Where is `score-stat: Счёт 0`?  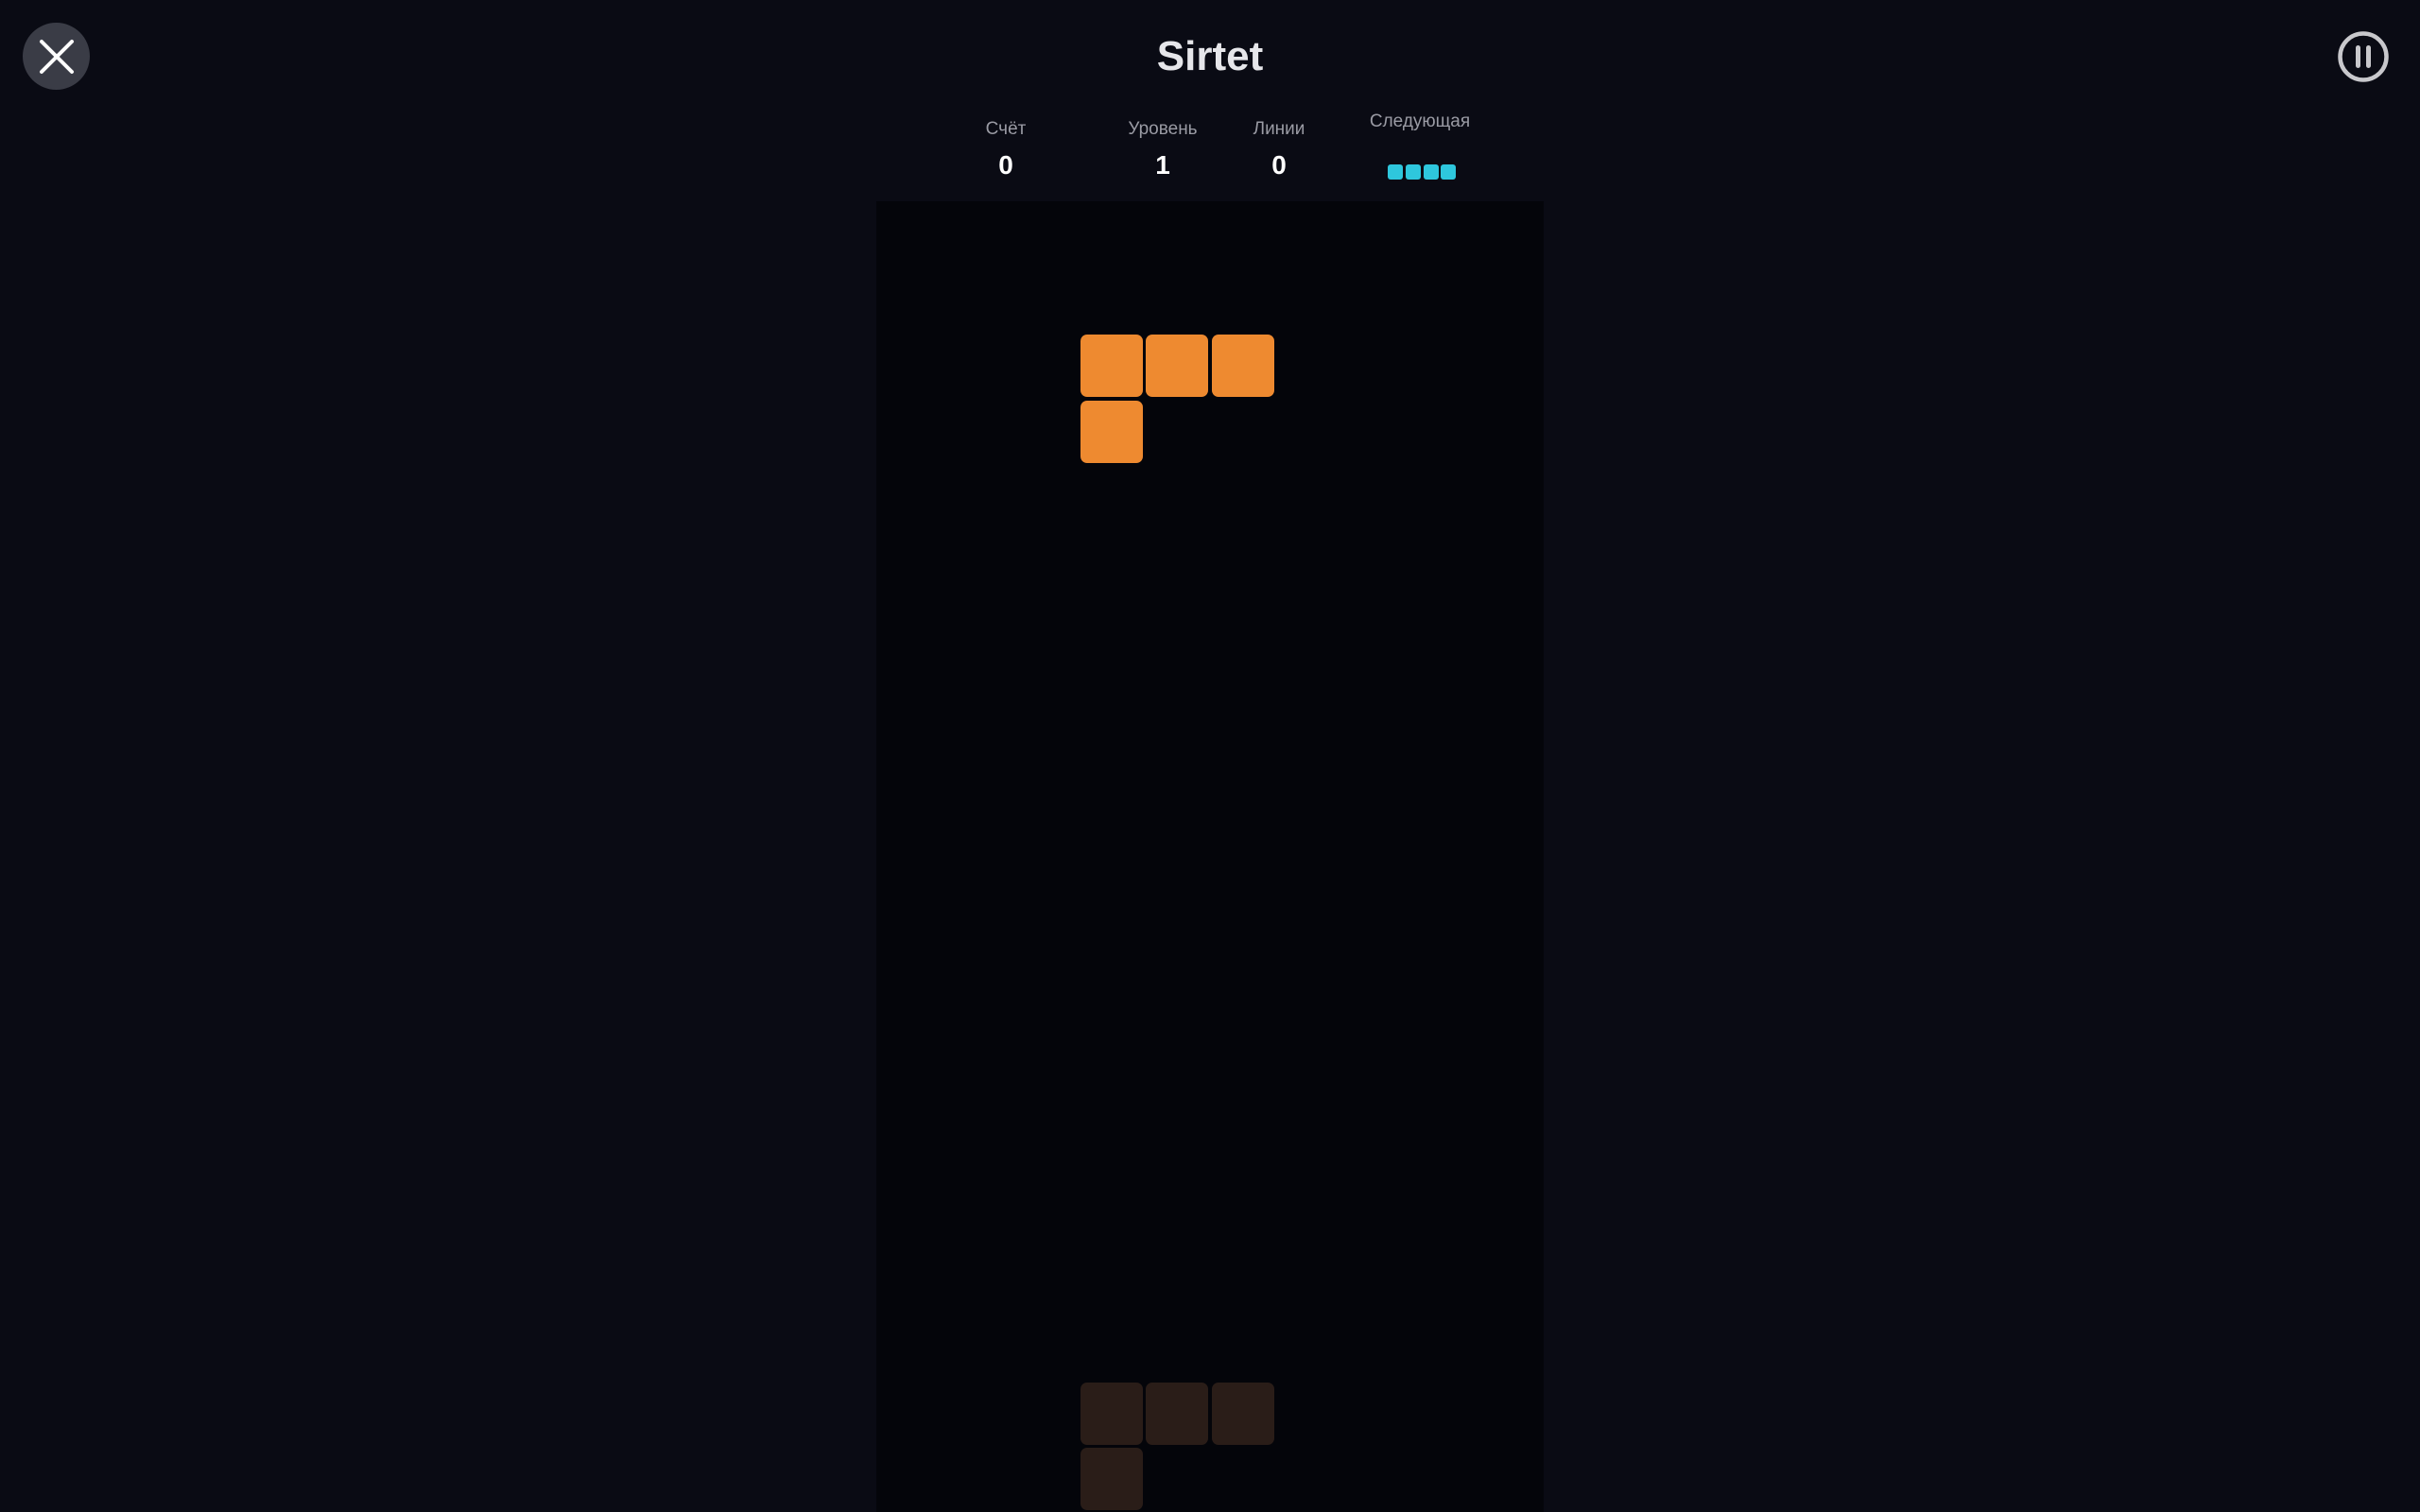
score-stat: Счёт 0 is located at coordinates (1006, 149).